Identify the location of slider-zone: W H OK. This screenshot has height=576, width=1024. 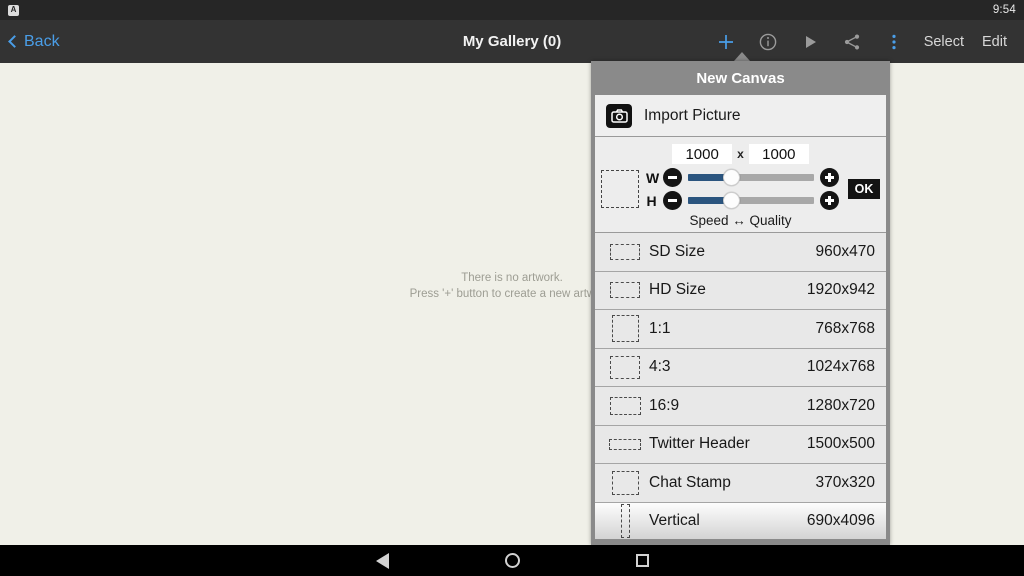
(740, 187).